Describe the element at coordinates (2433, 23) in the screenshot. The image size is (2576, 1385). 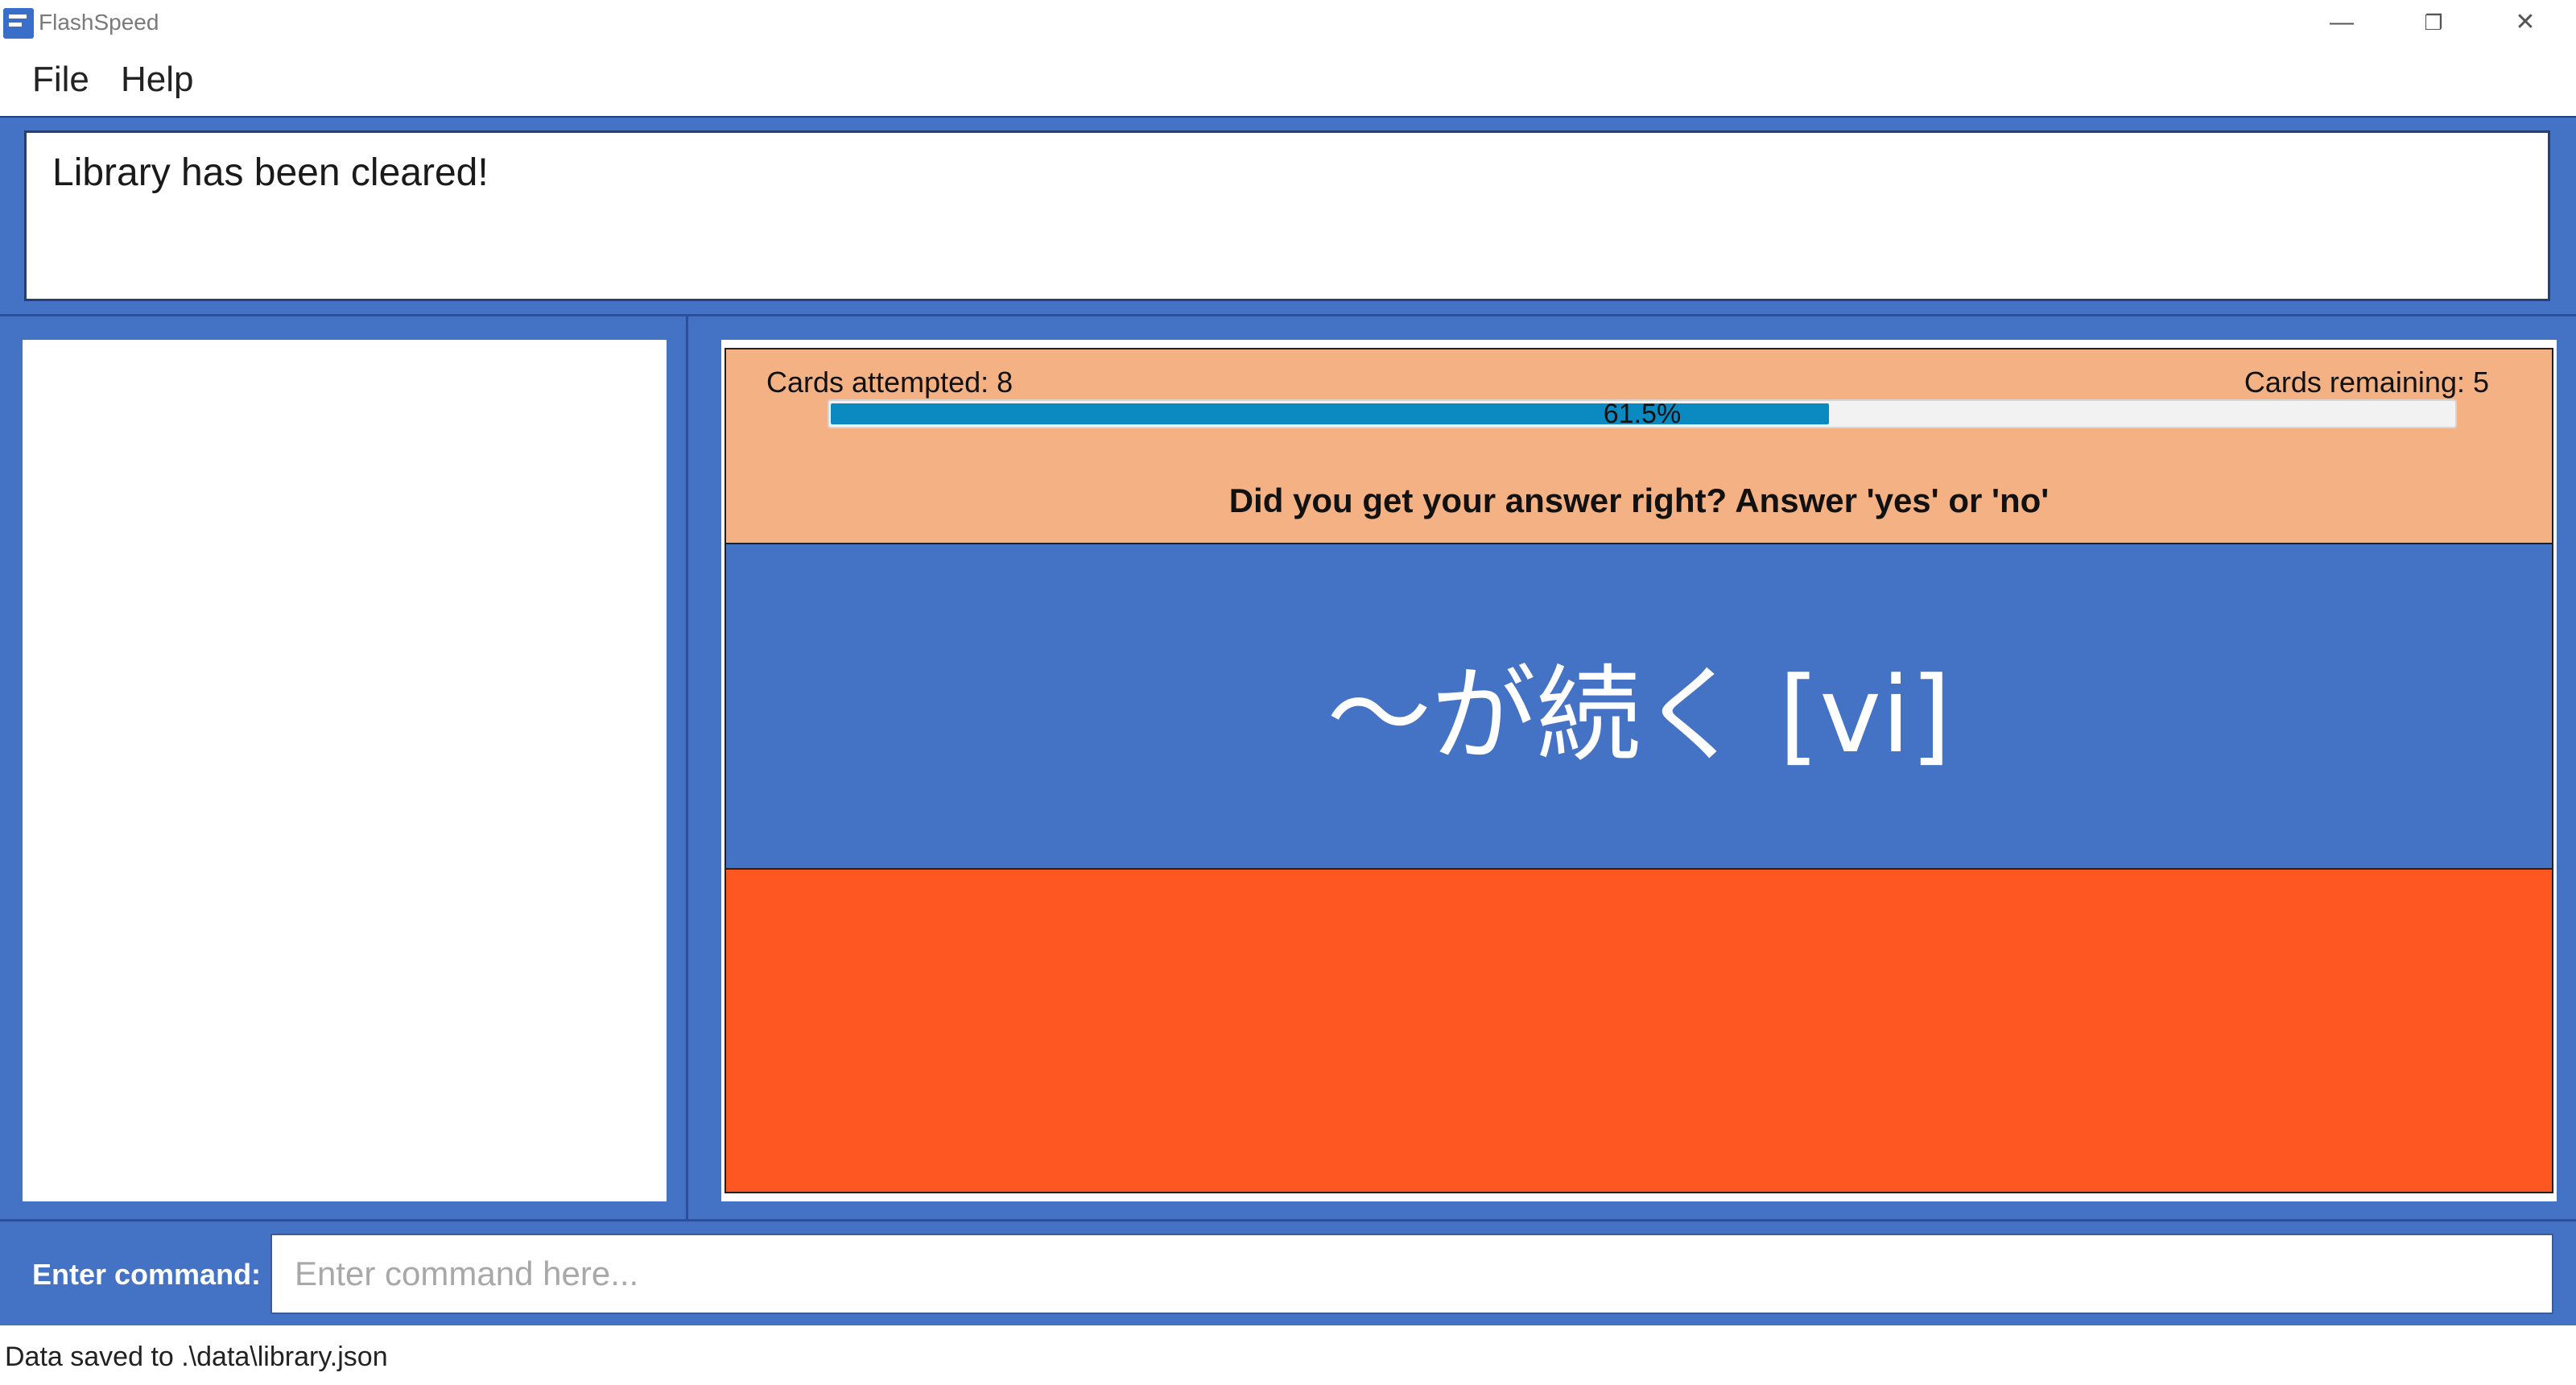
I see `restore-button: ❐` at that location.